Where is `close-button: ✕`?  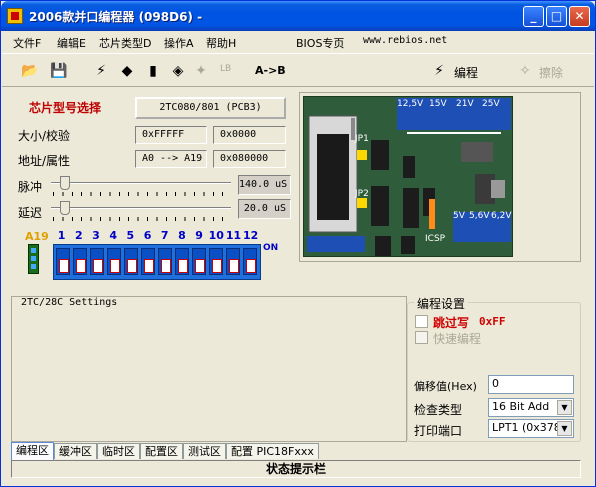
close-button: ✕ is located at coordinates (579, 16).